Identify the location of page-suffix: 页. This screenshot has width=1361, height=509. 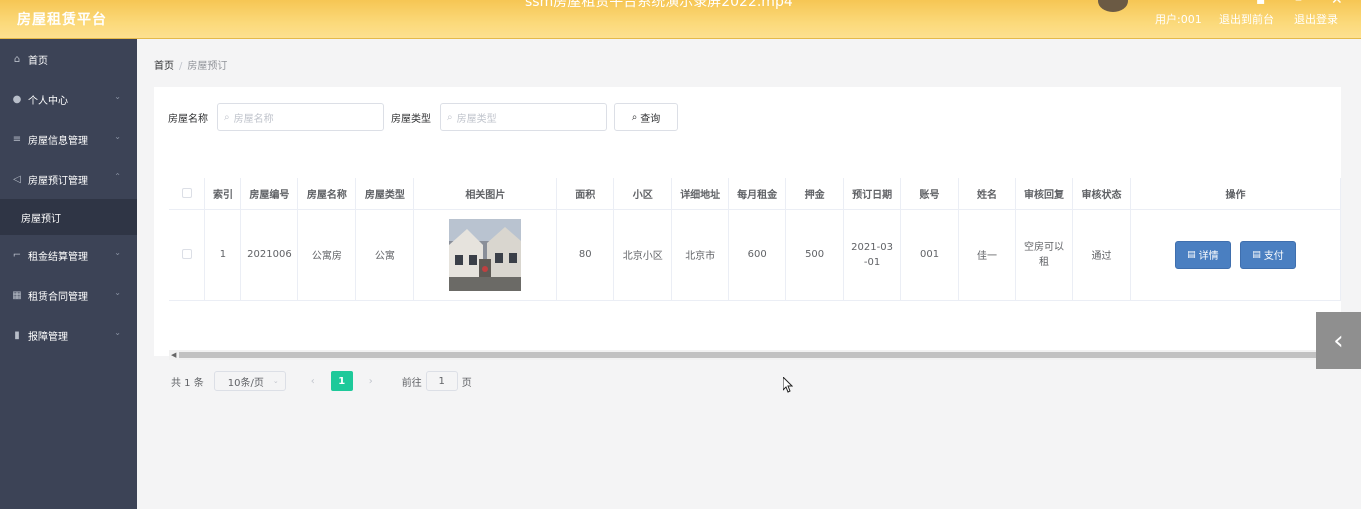
(466, 383).